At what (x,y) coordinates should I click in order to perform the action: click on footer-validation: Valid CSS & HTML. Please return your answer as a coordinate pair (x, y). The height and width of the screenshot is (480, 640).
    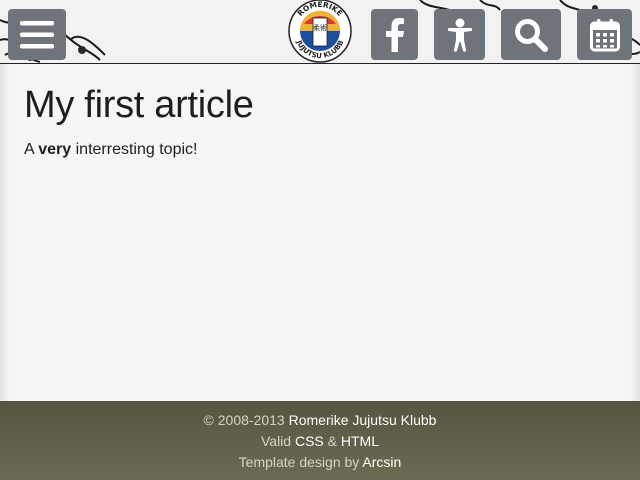
    Looking at the image, I should click on (320, 441).